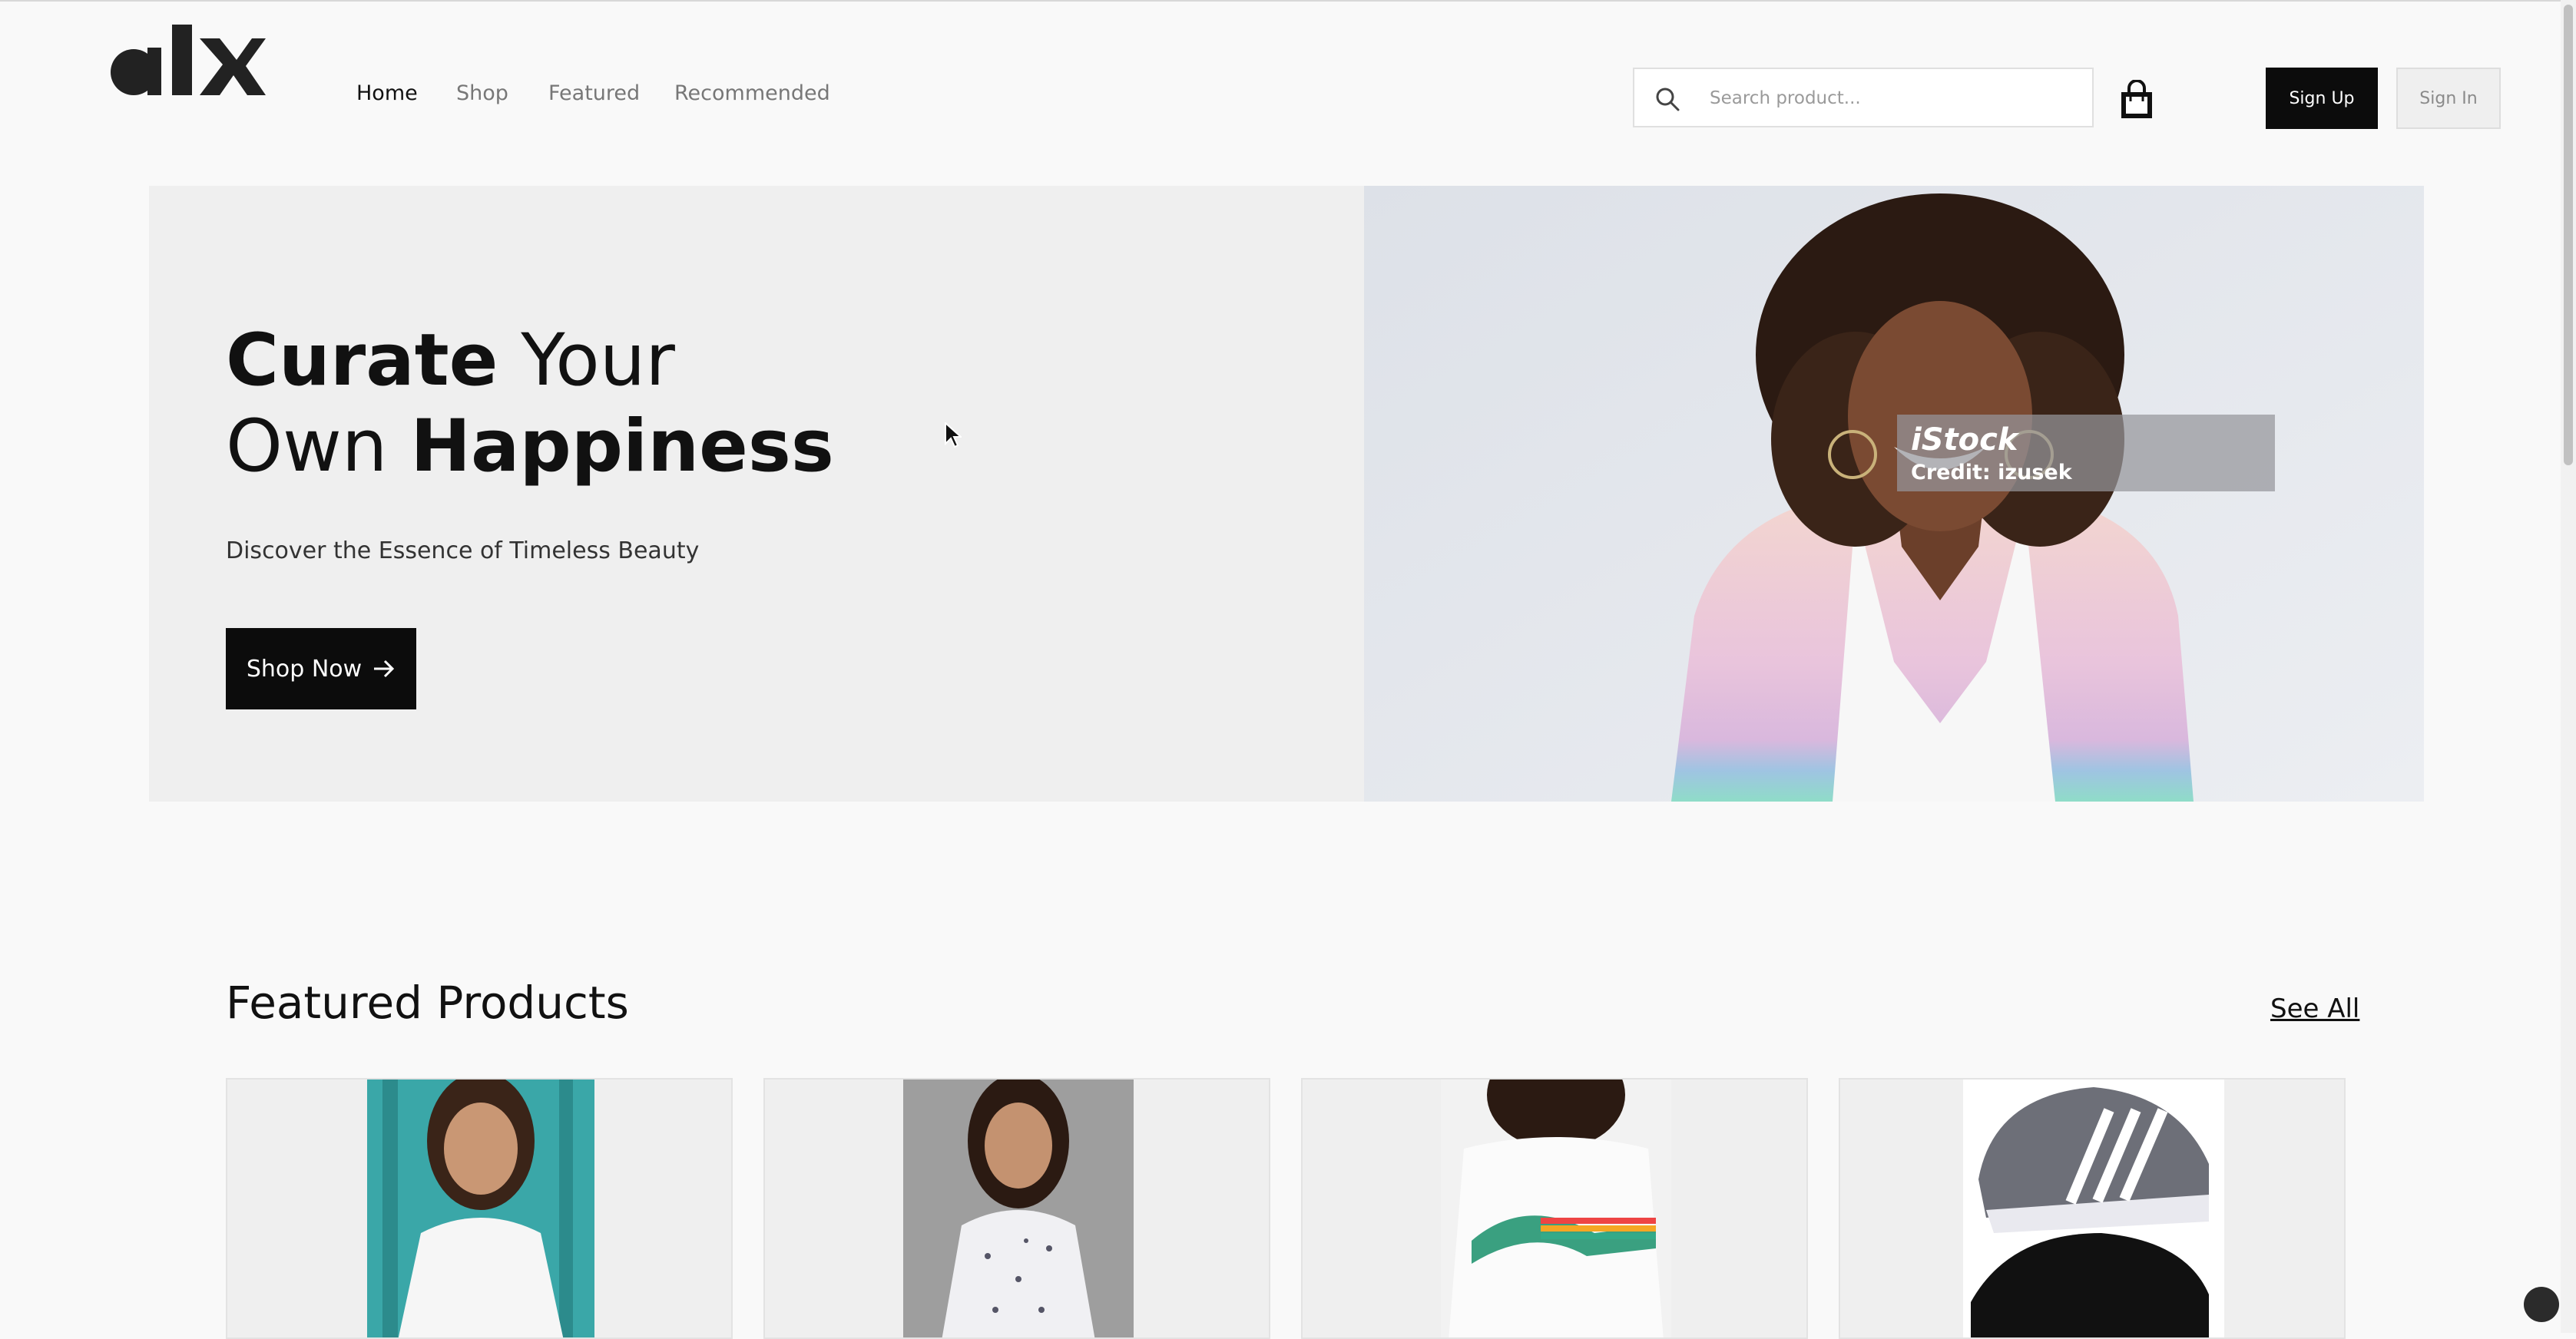 This screenshot has width=2576, height=1339. What do you see at coordinates (384, 669) in the screenshot?
I see `arrow-right-icon` at bounding box center [384, 669].